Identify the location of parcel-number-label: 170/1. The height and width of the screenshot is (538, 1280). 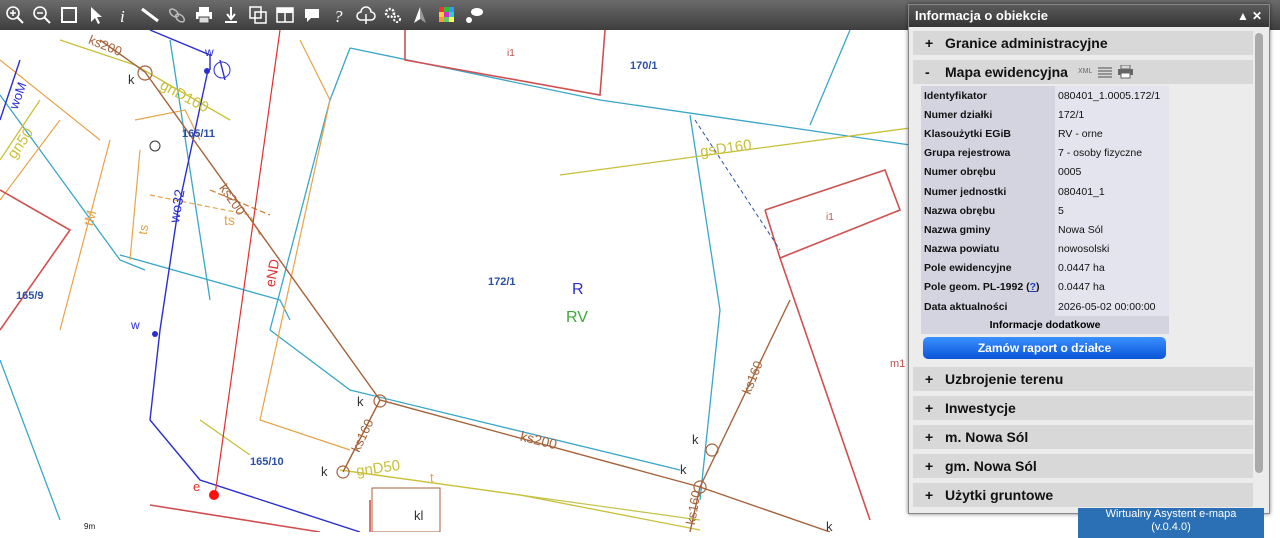
(644, 66).